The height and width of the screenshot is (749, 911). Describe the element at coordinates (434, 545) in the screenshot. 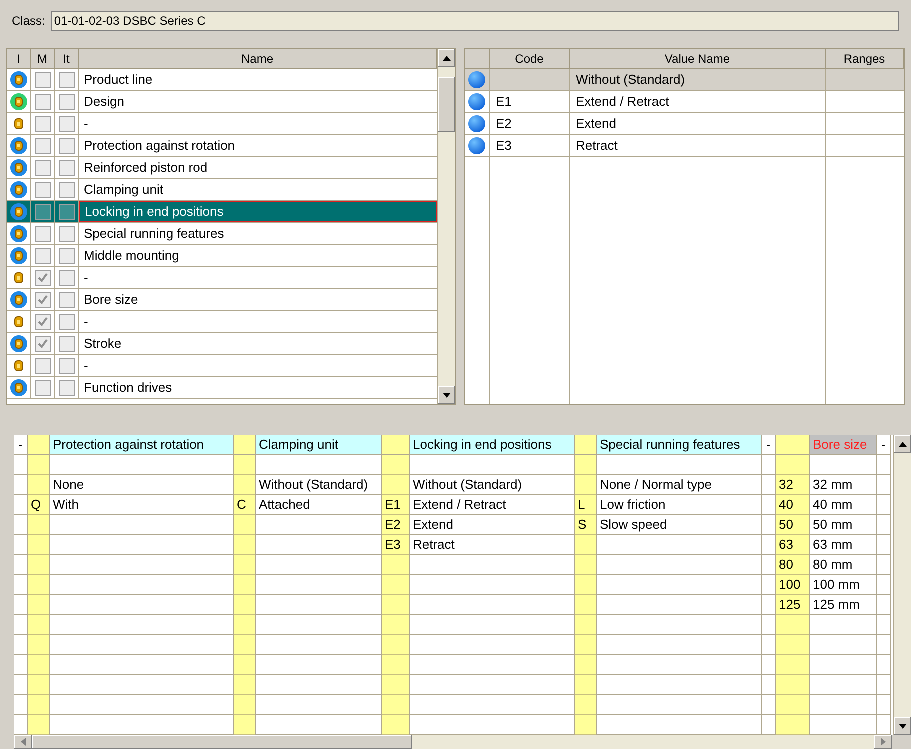

I see `value-cell-text: Retract` at that location.